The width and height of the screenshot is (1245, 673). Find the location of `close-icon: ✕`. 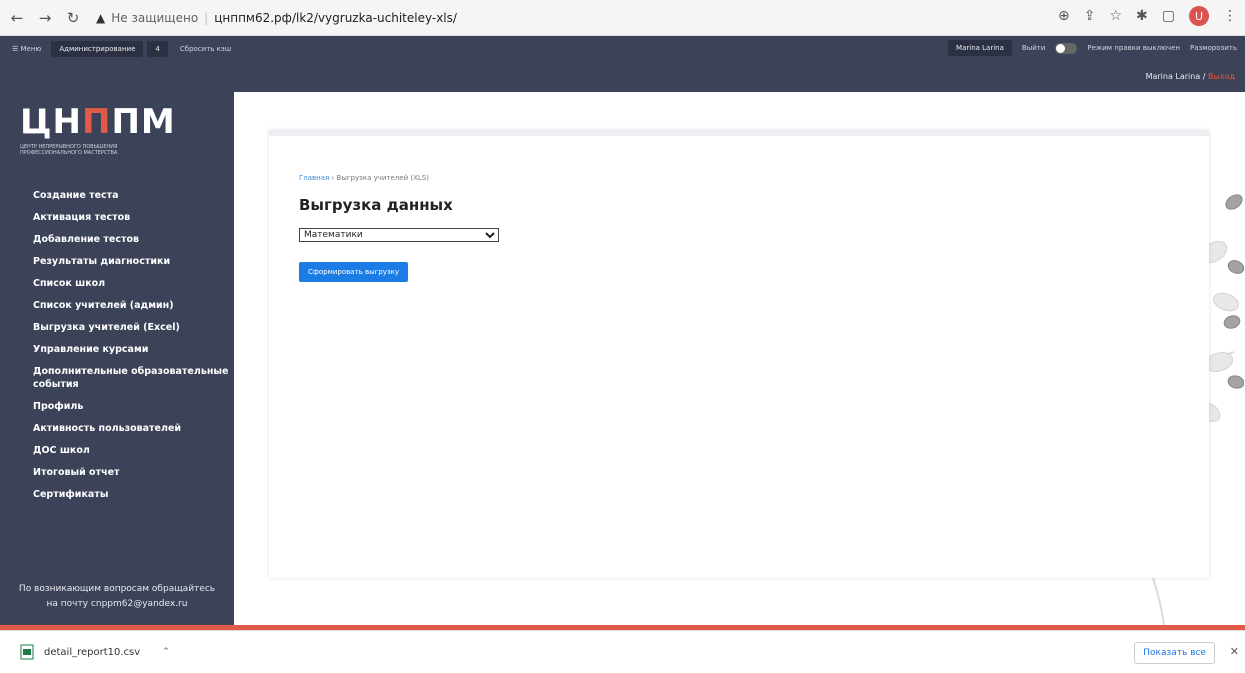

close-icon: ✕ is located at coordinates (1234, 651).